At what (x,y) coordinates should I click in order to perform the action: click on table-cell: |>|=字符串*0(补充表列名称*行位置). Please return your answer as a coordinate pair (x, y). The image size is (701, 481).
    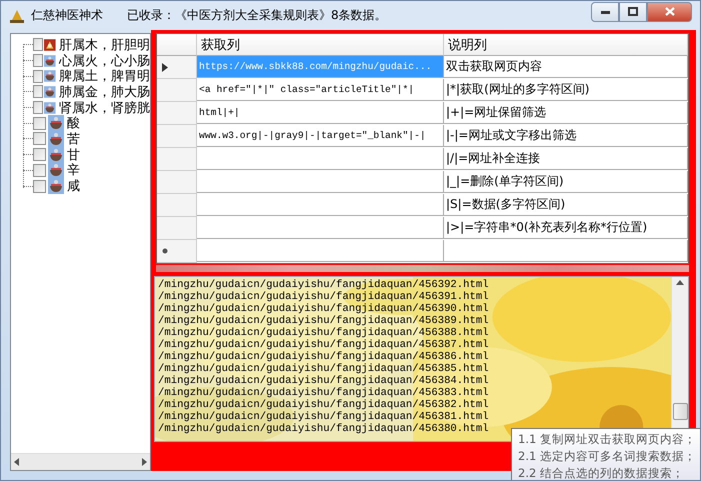
    Looking at the image, I should click on (566, 228).